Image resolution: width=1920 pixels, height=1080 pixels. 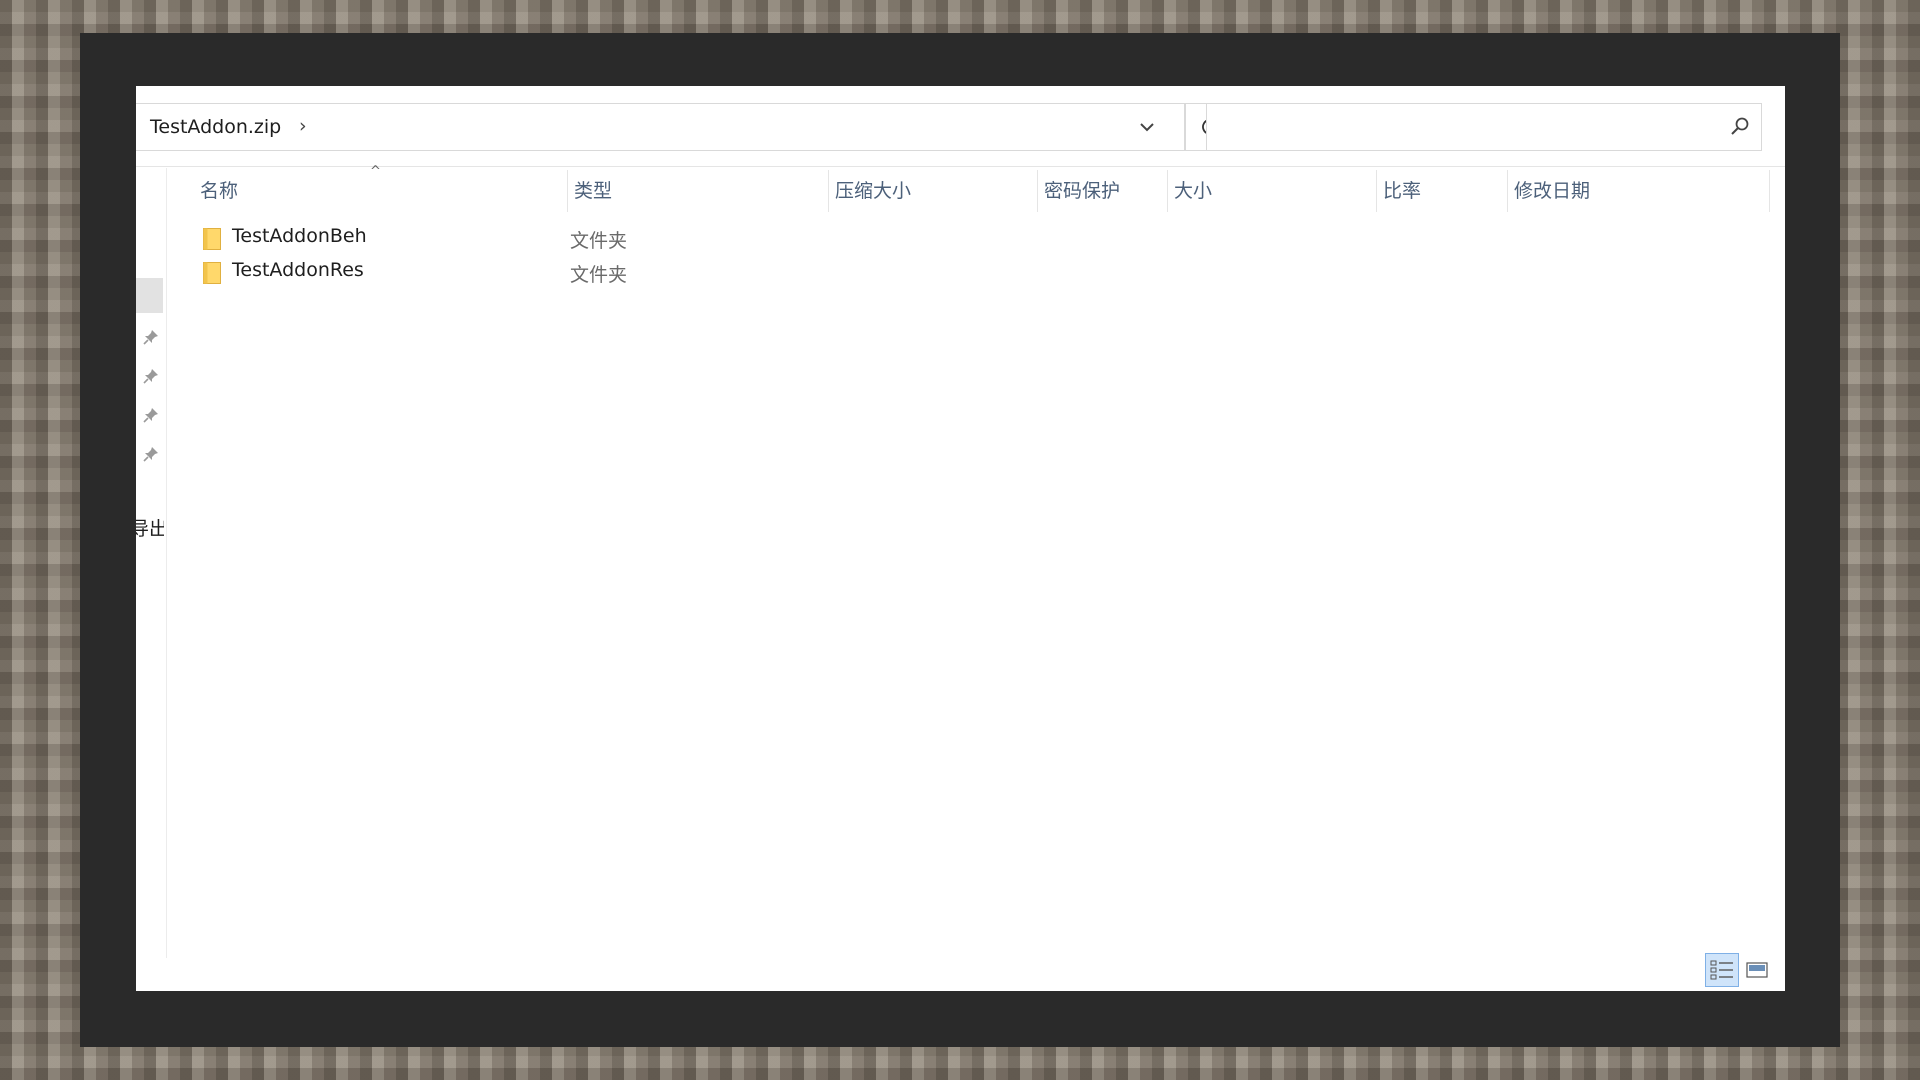 I want to click on details-view-button, so click(x=1722, y=970).